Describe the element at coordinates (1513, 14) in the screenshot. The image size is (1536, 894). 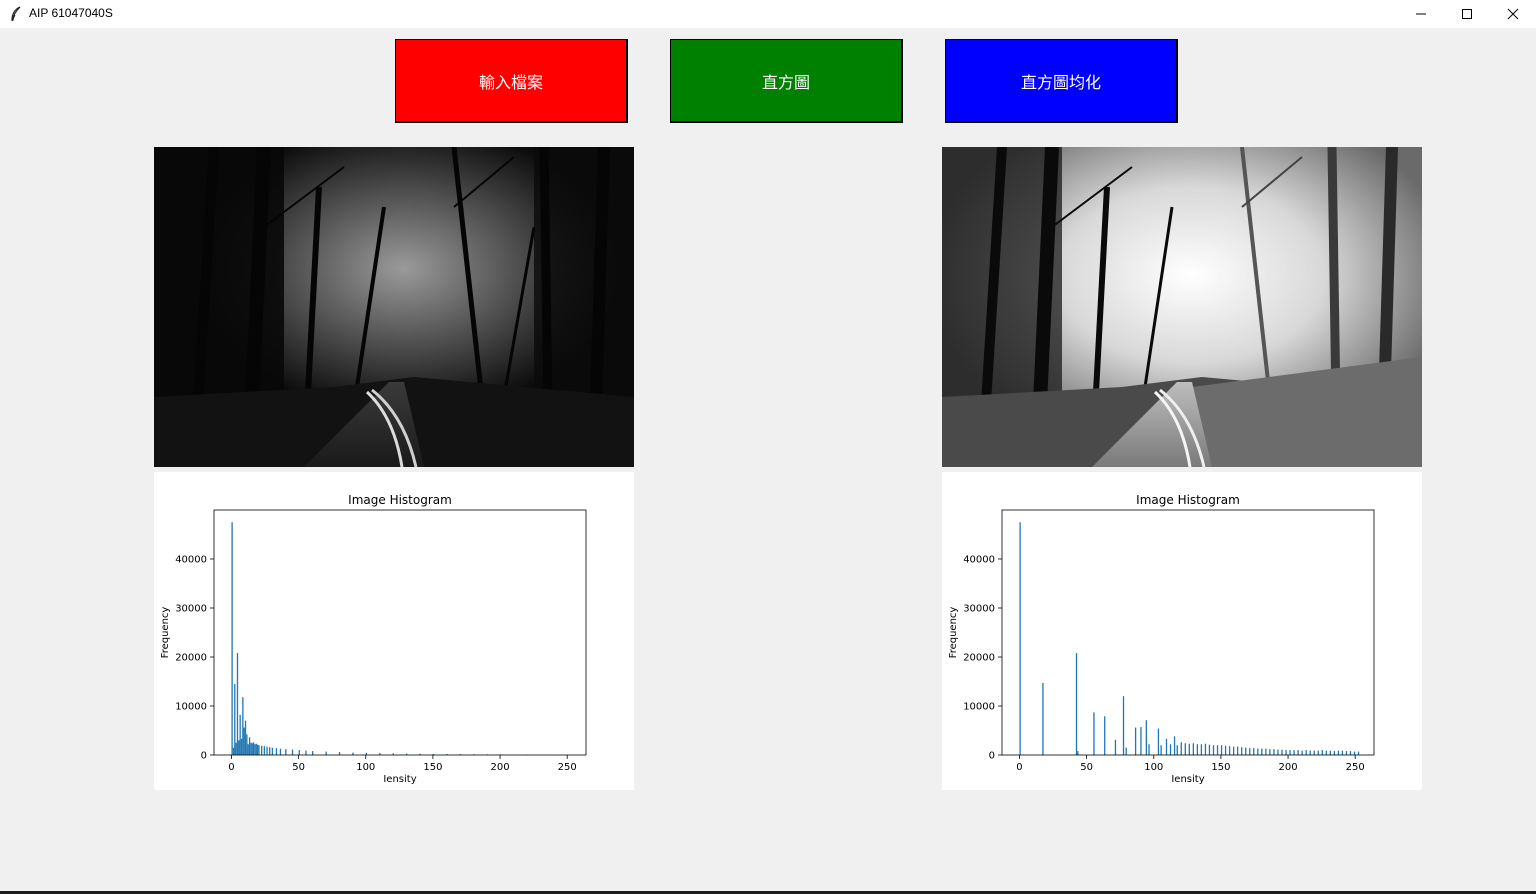
I see `close-button` at that location.